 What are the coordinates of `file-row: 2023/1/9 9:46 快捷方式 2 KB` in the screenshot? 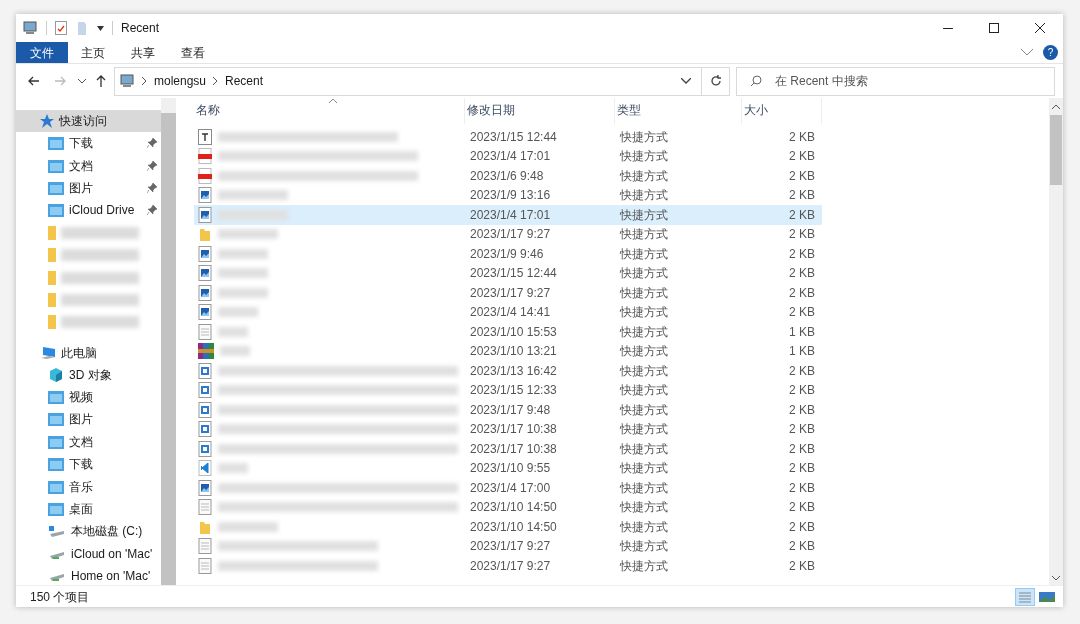 It's located at (508, 254).